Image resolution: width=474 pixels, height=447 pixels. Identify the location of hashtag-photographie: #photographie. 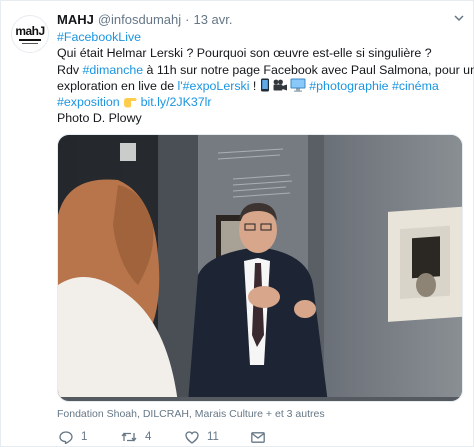
(348, 86).